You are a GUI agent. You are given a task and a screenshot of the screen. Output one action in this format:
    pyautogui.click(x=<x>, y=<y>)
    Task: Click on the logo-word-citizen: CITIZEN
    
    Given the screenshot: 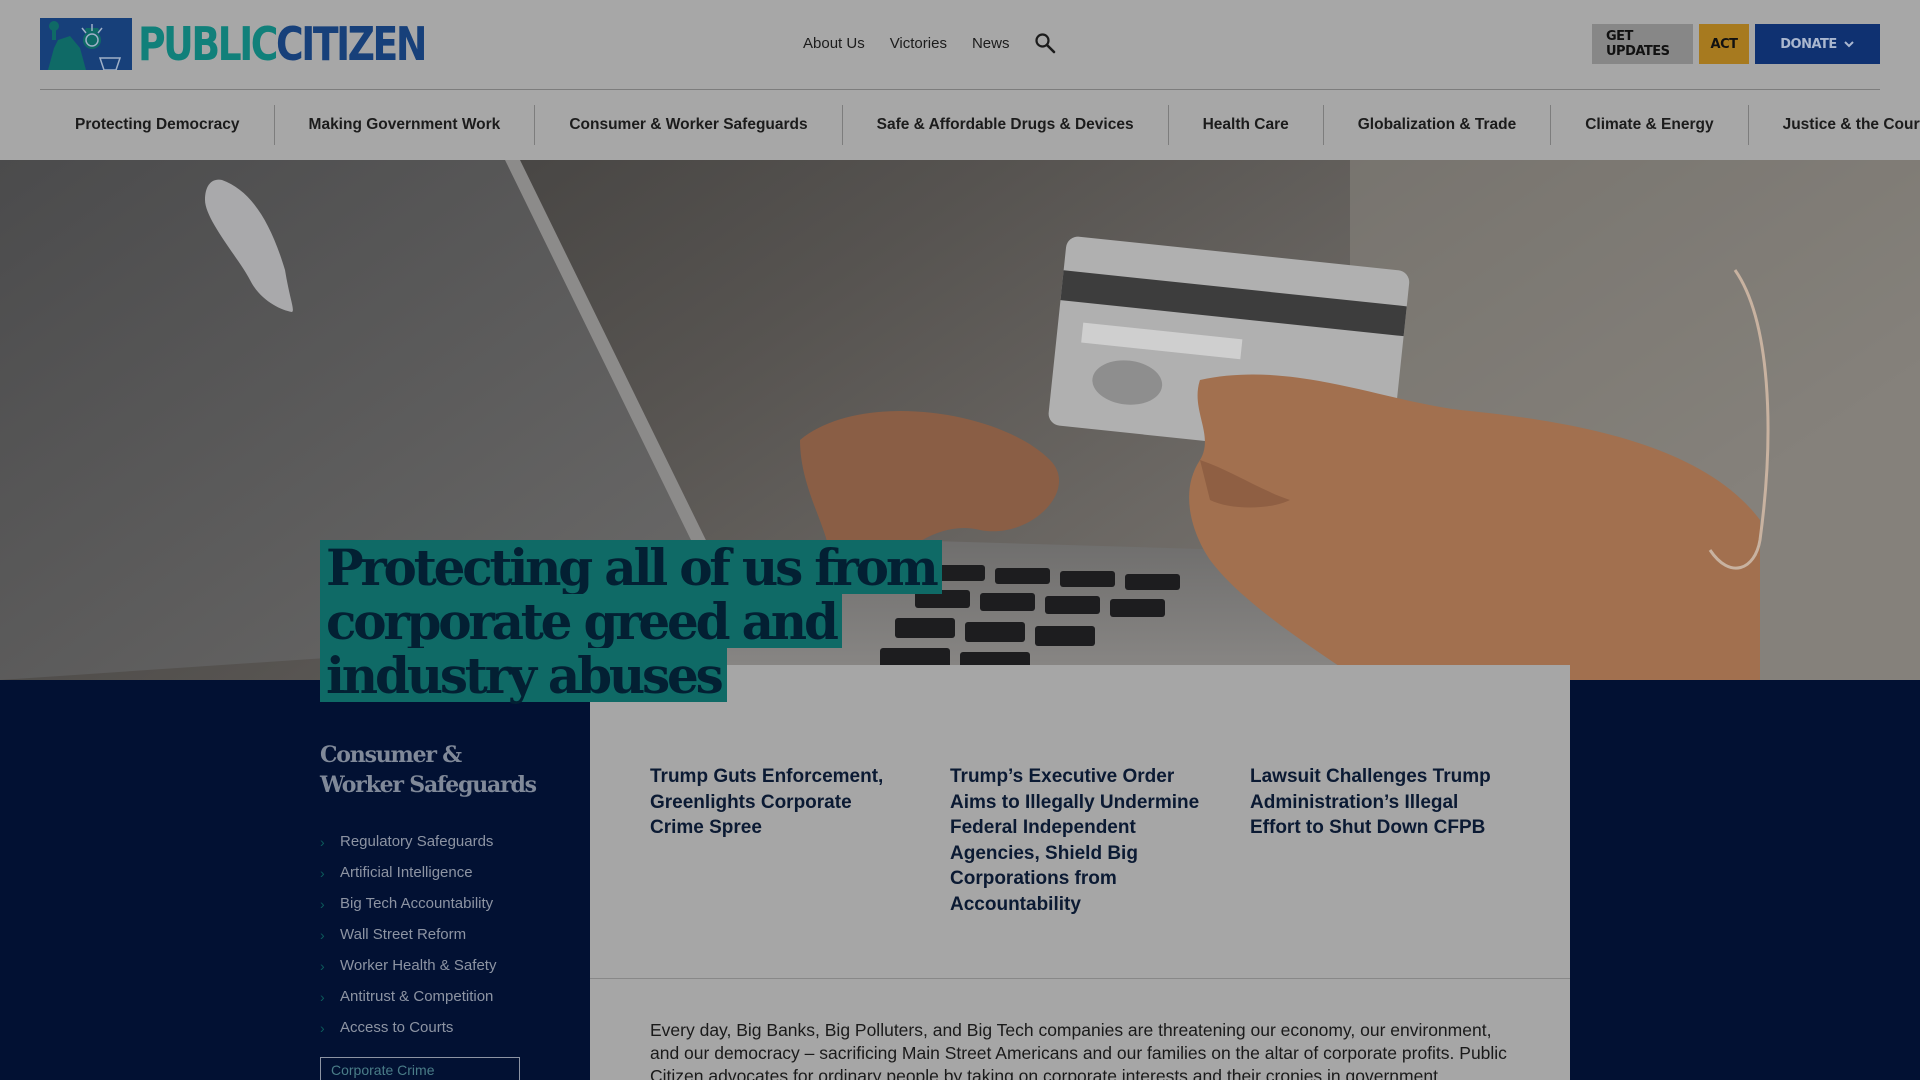 What is the action you would take?
    pyautogui.click(x=351, y=44)
    